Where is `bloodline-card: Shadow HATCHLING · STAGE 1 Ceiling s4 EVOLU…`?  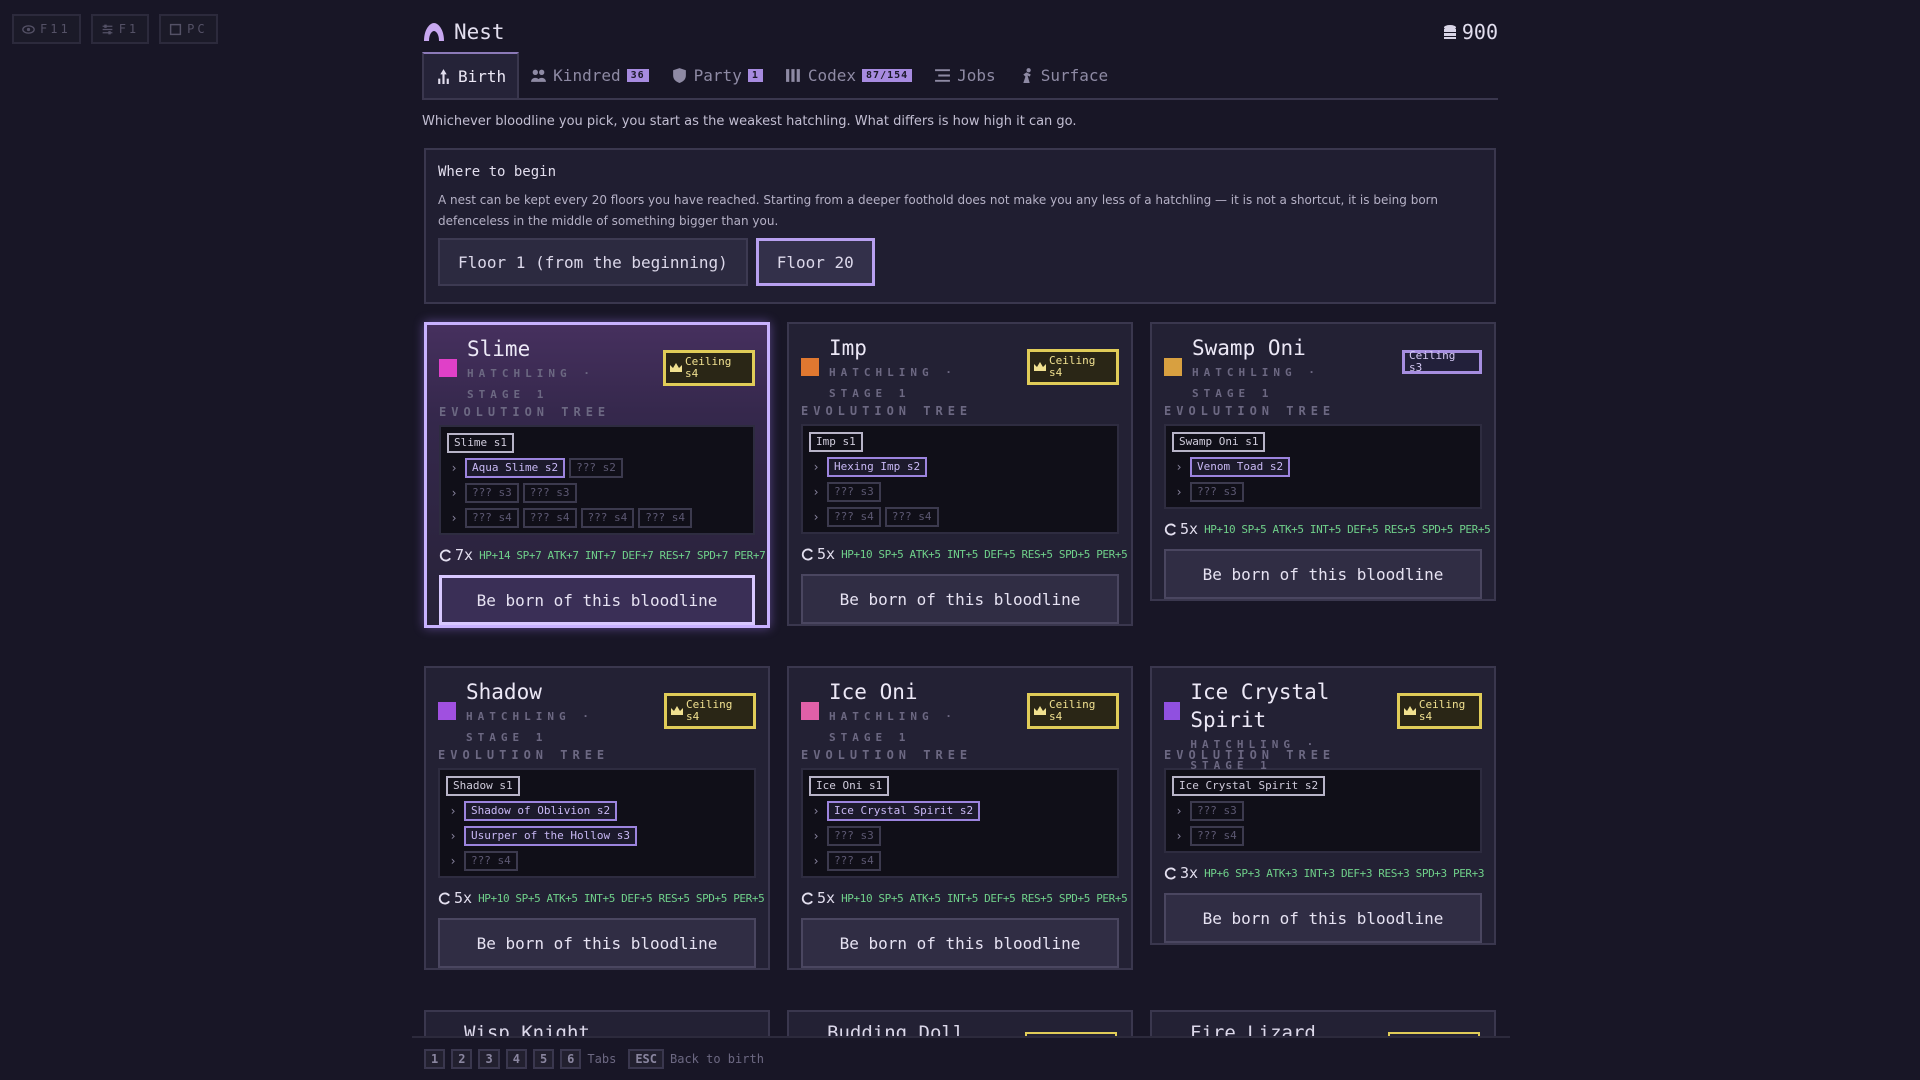 bloodline-card: Shadow HATCHLING · STAGE 1 Ceiling s4 EVOLU… is located at coordinates (597, 818).